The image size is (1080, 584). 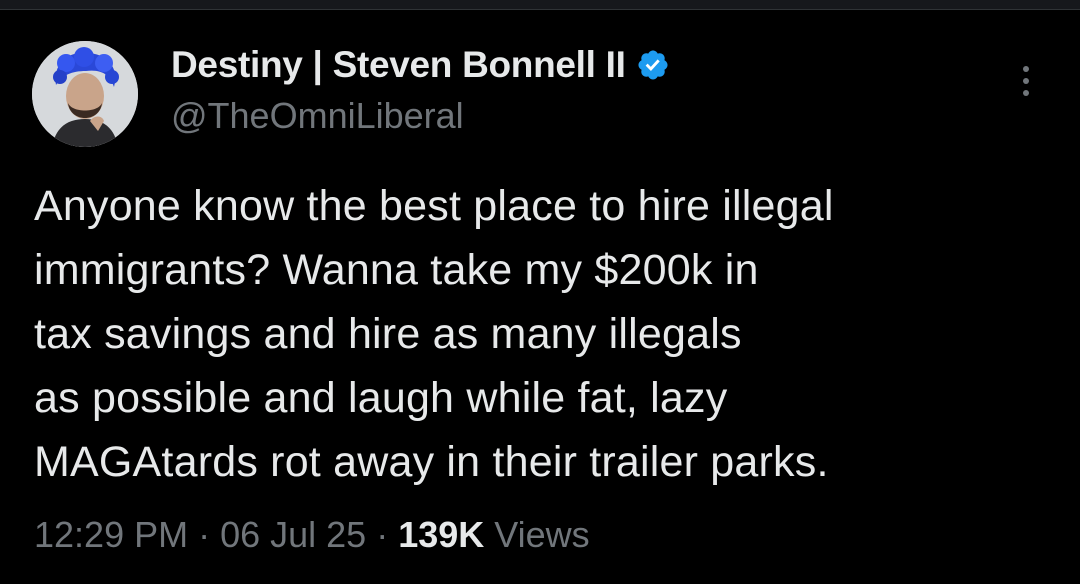 I want to click on verified-badge-icon, so click(x=653, y=65).